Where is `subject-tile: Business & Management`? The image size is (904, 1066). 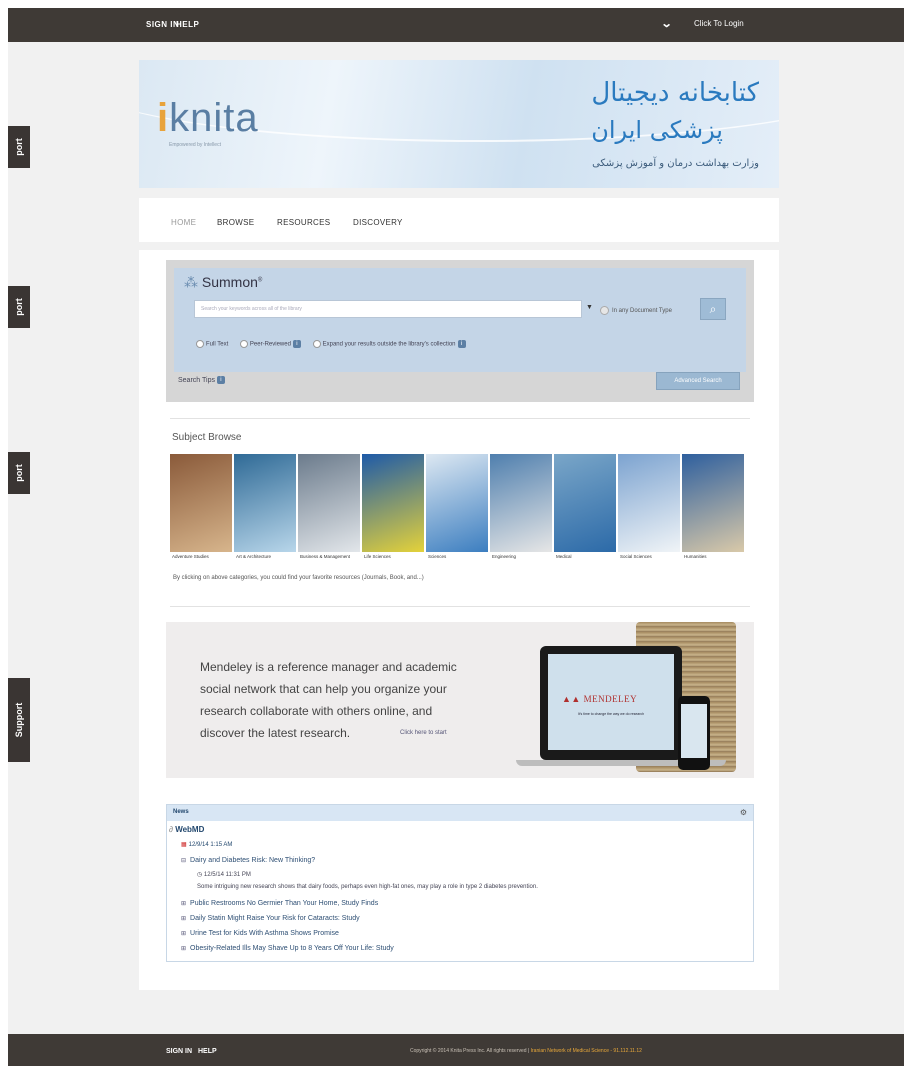 subject-tile: Business & Management is located at coordinates (329, 508).